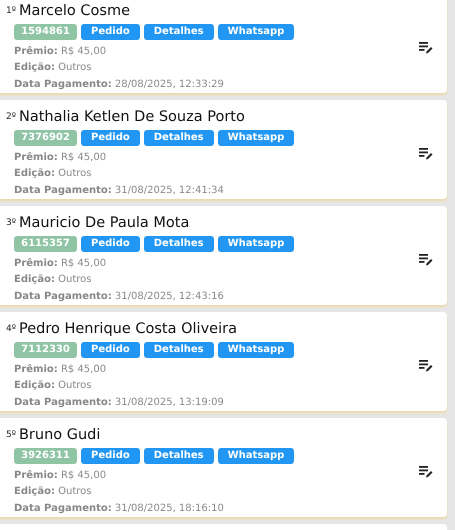  What do you see at coordinates (45, 138) in the screenshot?
I see `code-tag: 7376902` at bounding box center [45, 138].